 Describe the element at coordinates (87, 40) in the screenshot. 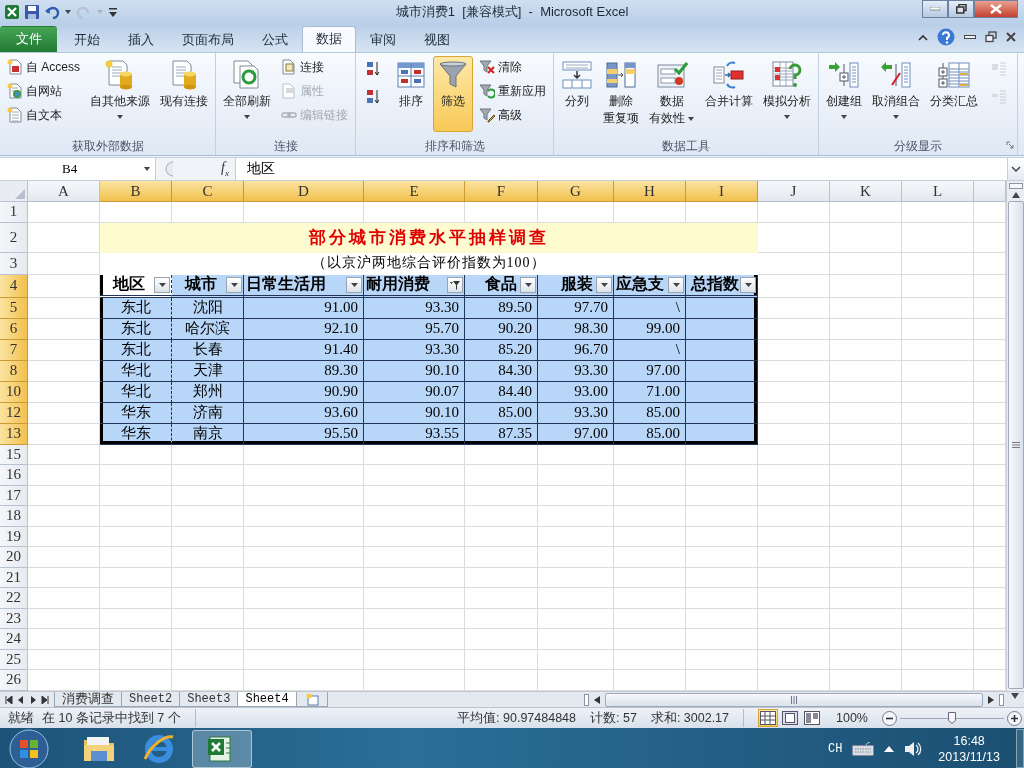

I see `ribbon-tab: 开始` at that location.